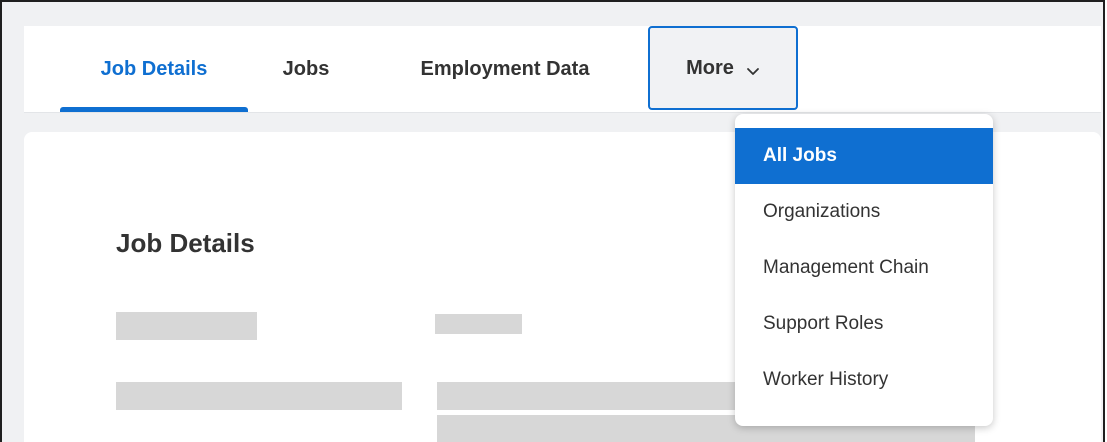 The width and height of the screenshot is (1107, 442). I want to click on menu-item-organizations: Organizations, so click(864, 212).